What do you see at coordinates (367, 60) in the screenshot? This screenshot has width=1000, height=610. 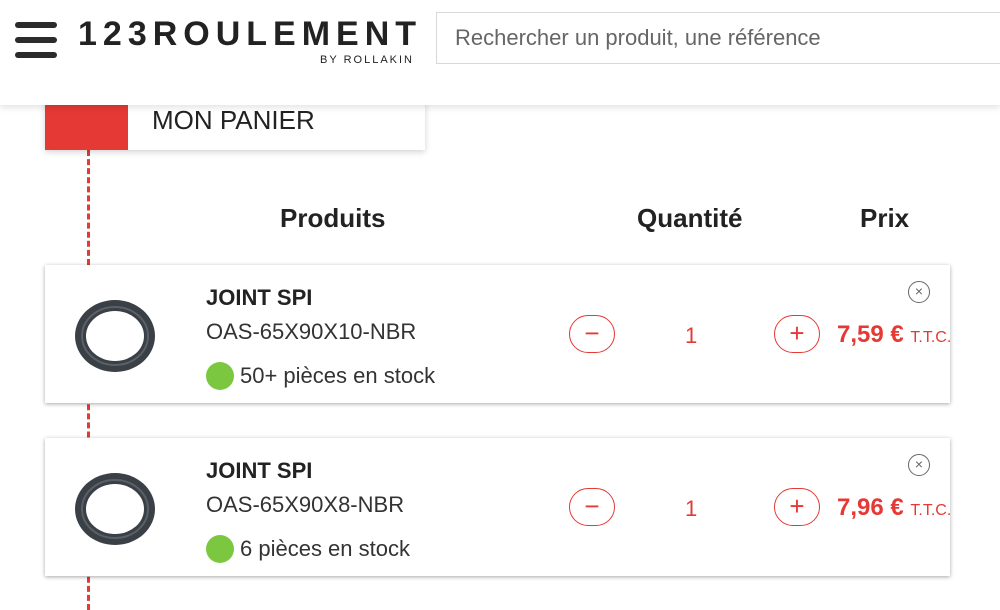 I see `logo-subtitle: BY ROLLAKIN` at bounding box center [367, 60].